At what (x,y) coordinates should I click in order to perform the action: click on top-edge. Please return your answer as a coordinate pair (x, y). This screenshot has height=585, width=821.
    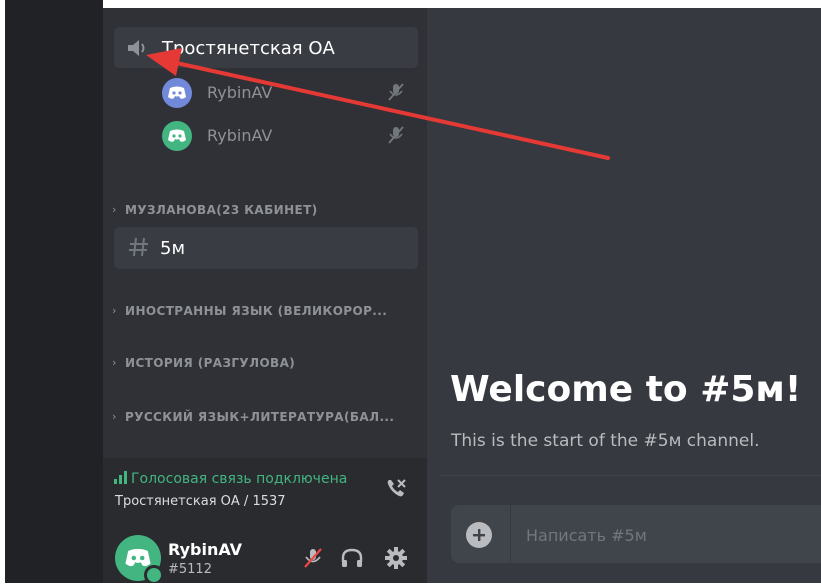
    Looking at the image, I should click on (462, 4).